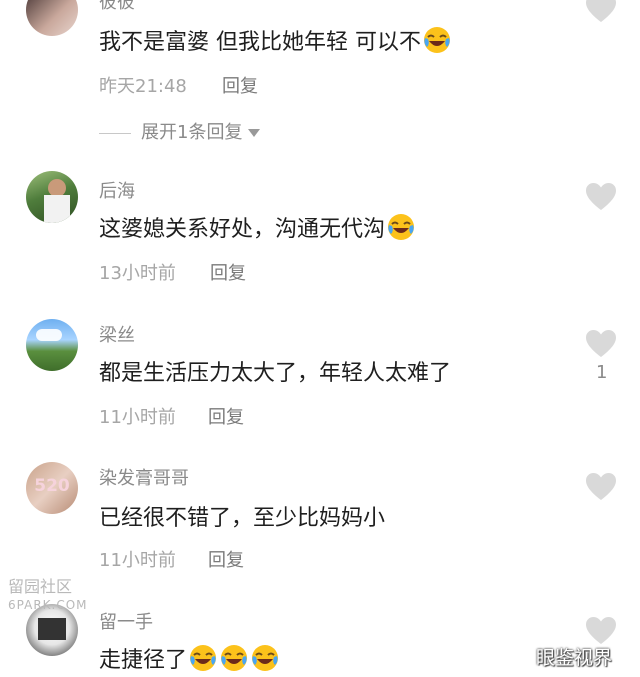  I want to click on watermark-6park: 留园社区 6PARK.COM, so click(48, 596).